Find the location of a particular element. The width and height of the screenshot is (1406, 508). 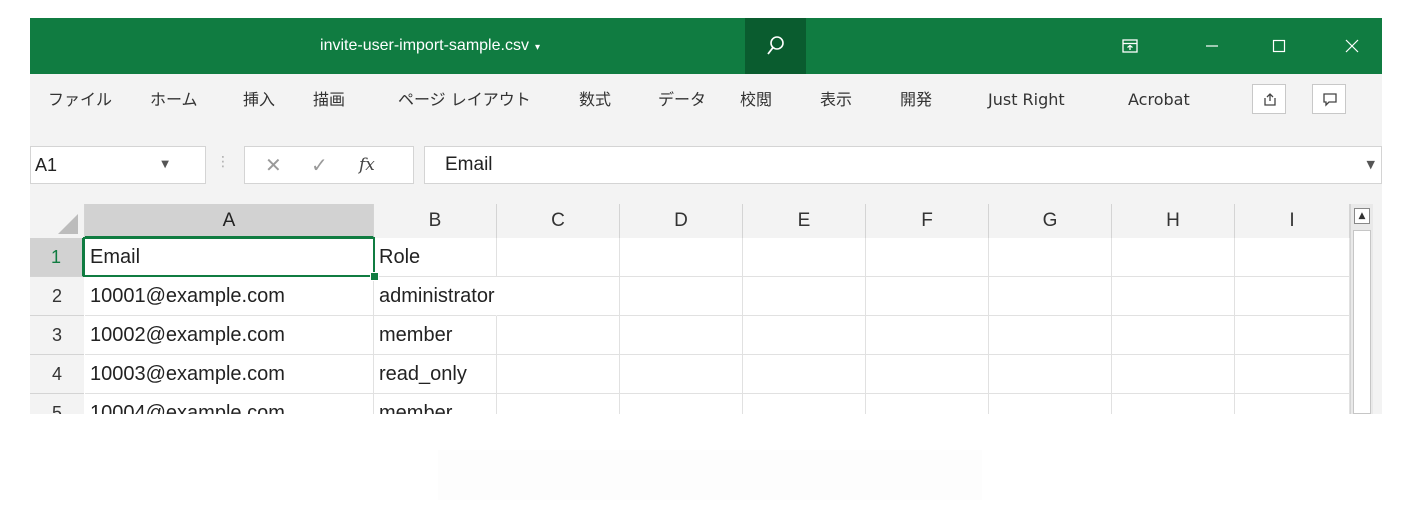

close-icon is located at coordinates (1352, 46).